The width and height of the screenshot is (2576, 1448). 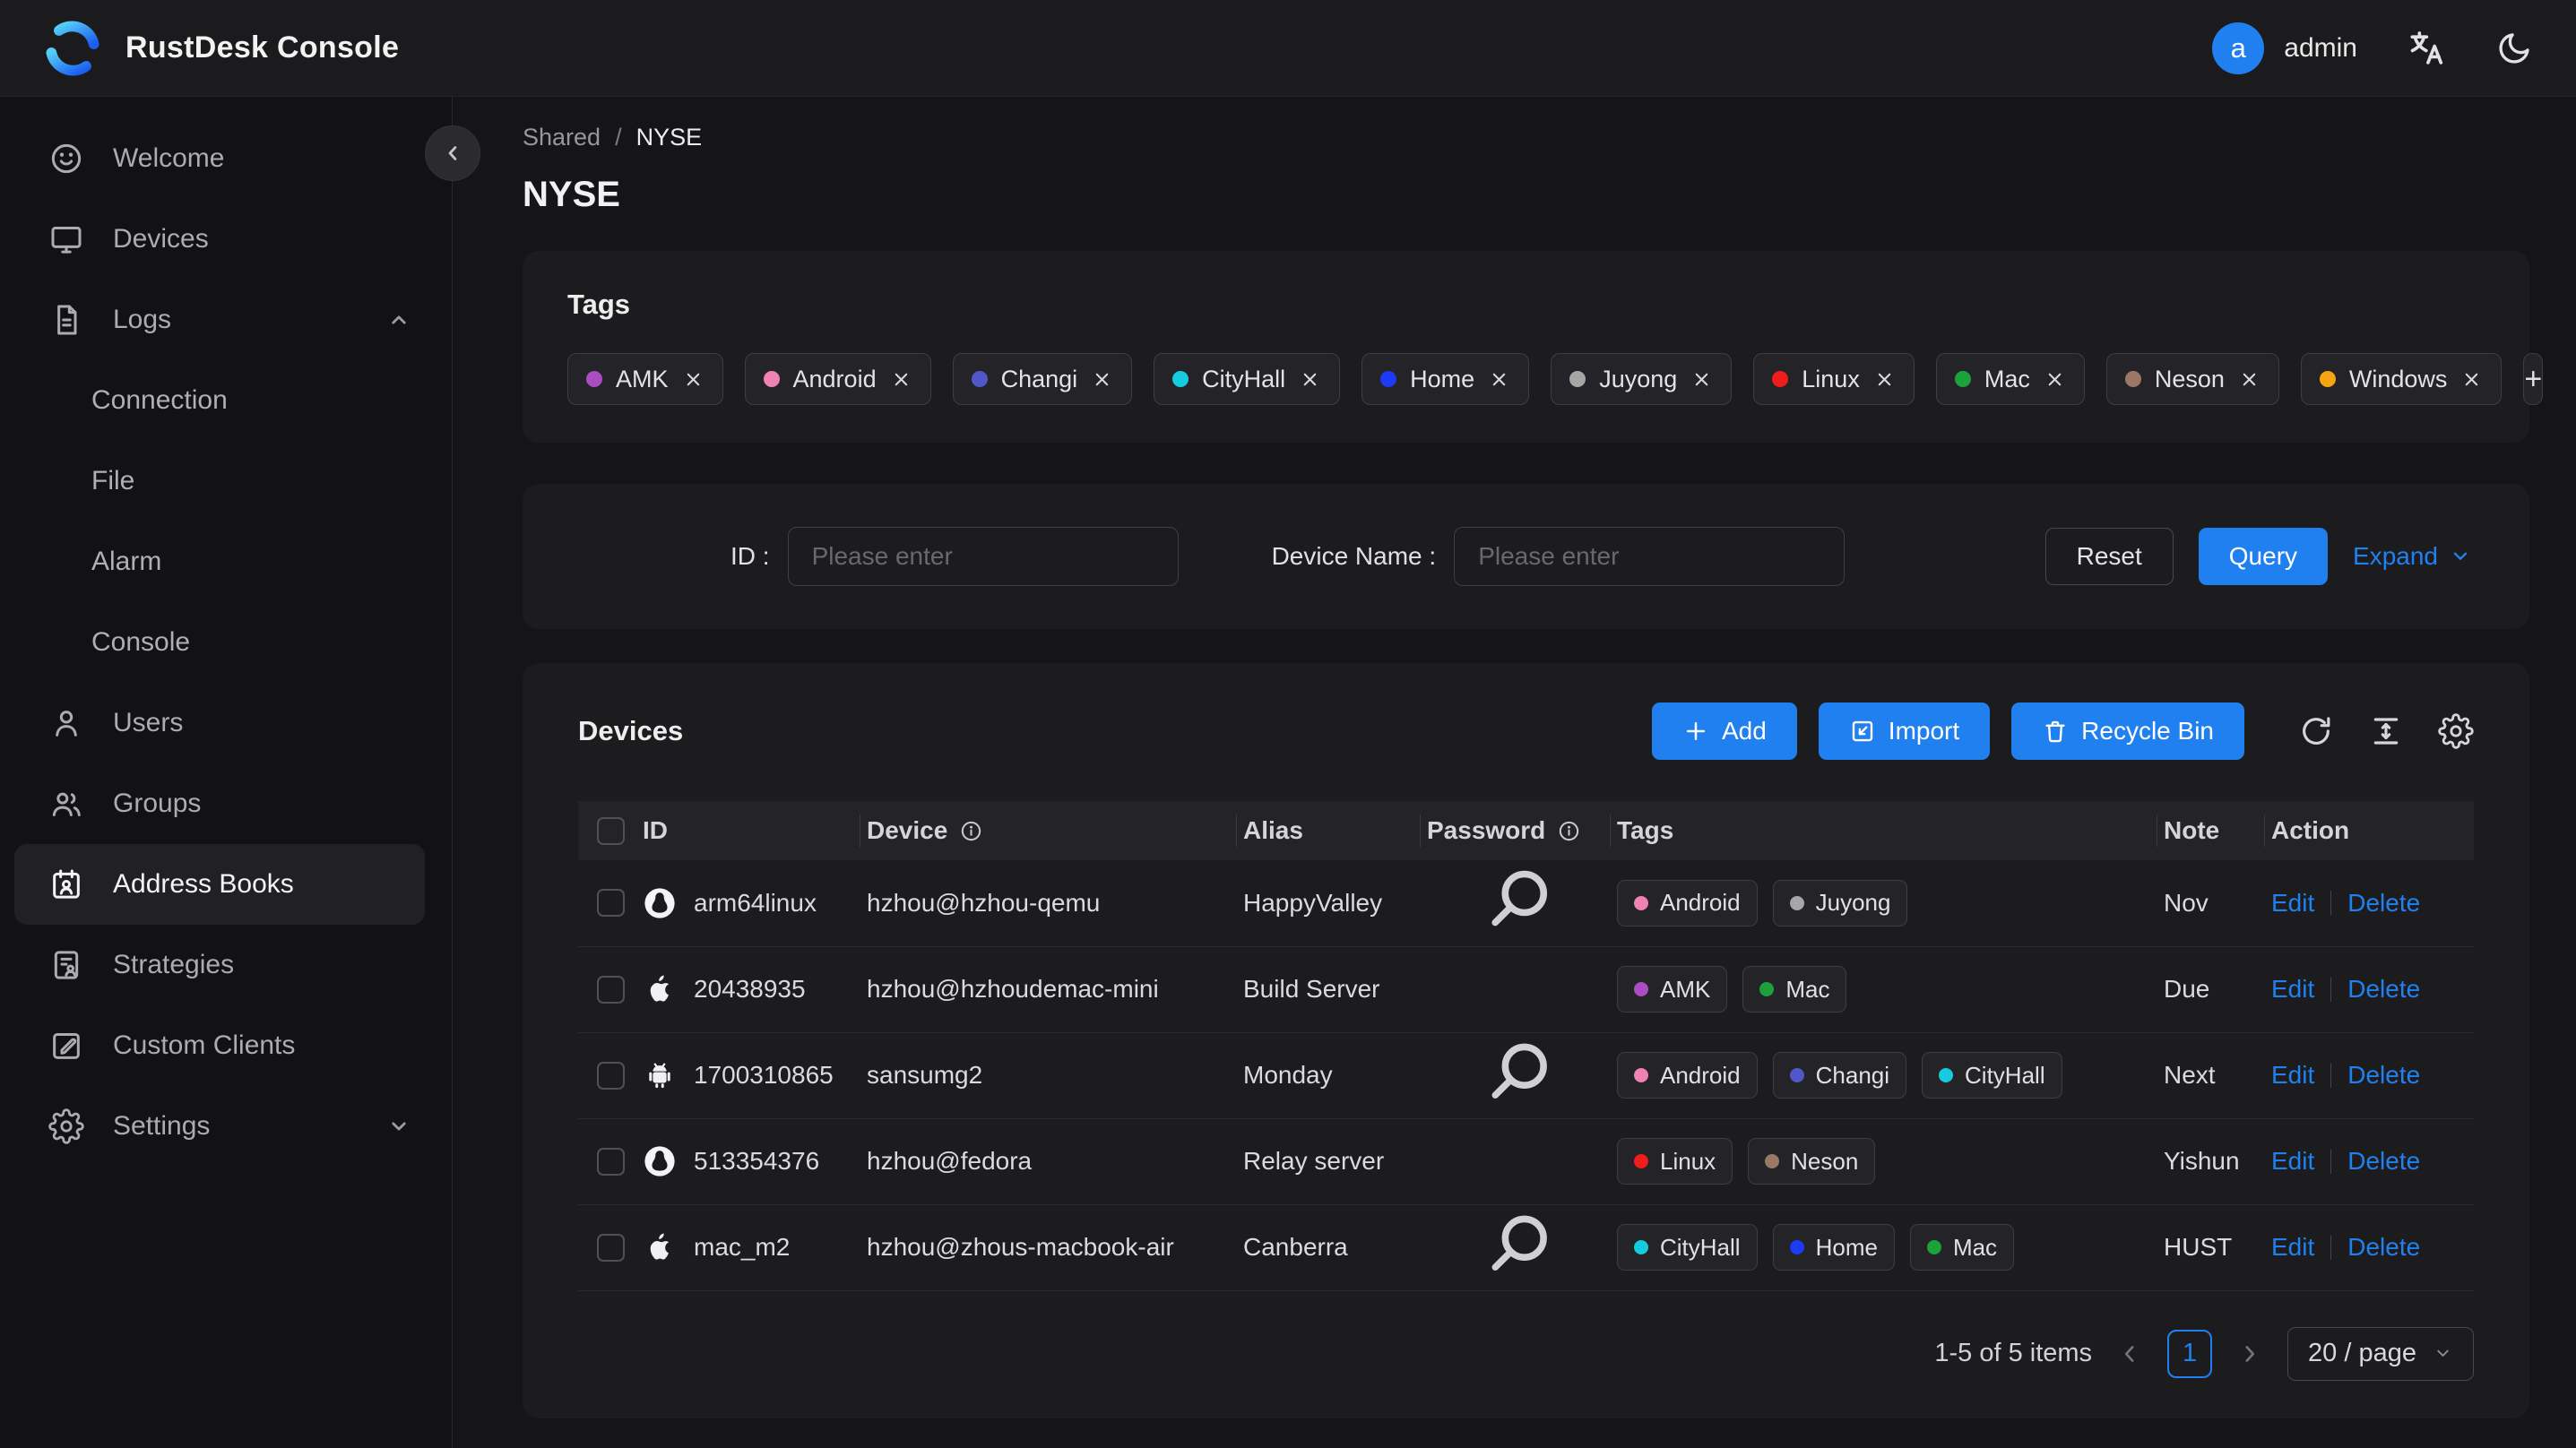 I want to click on sidebar-item-settings: Settings, so click(x=226, y=1126).